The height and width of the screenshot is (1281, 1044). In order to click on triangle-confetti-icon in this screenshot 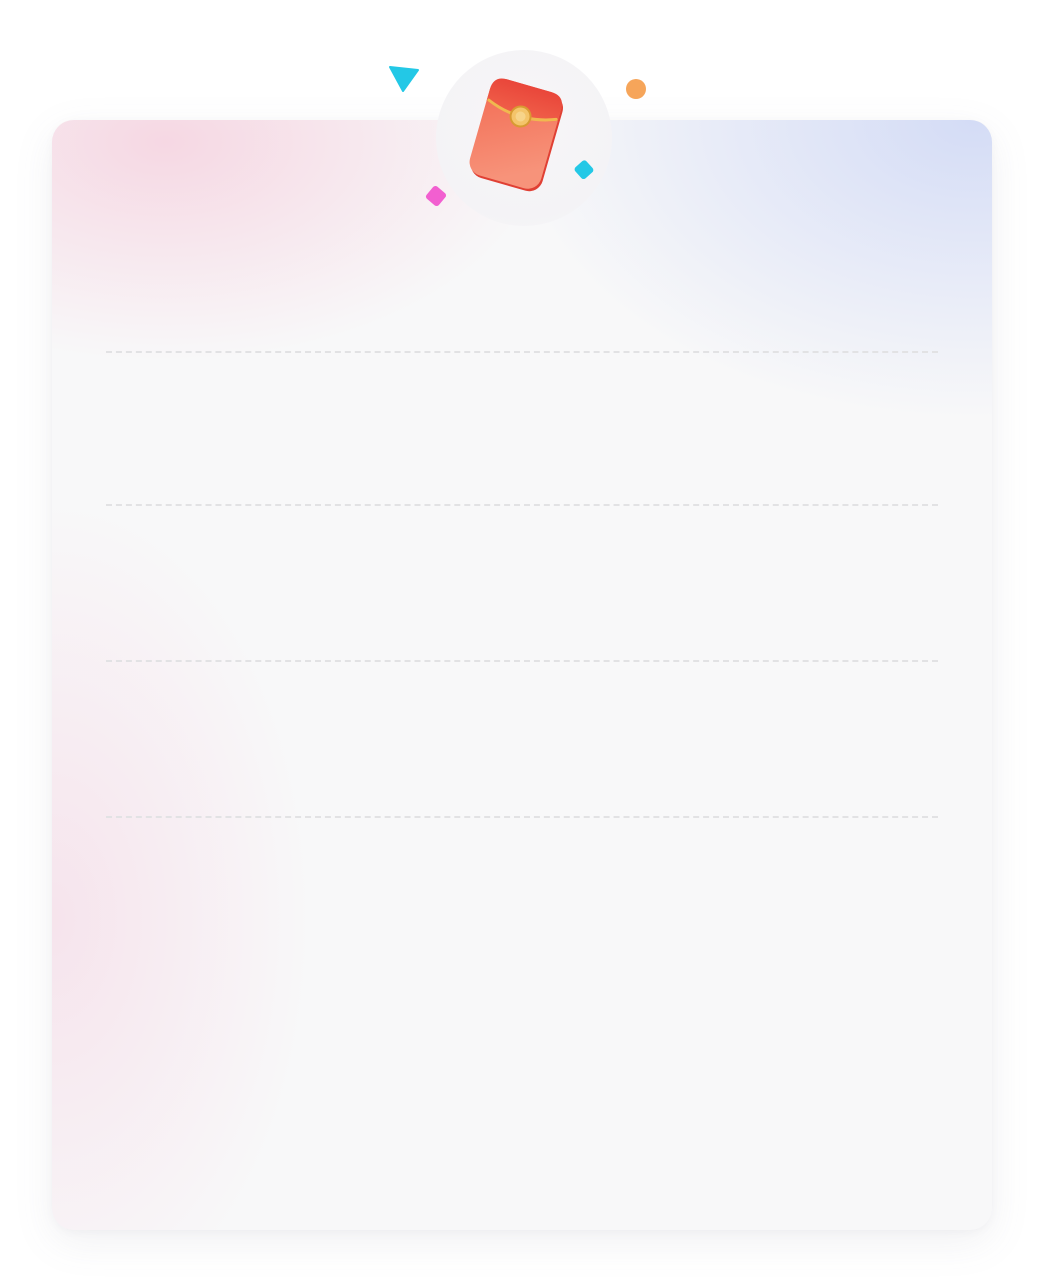, I will do `click(404, 79)`.